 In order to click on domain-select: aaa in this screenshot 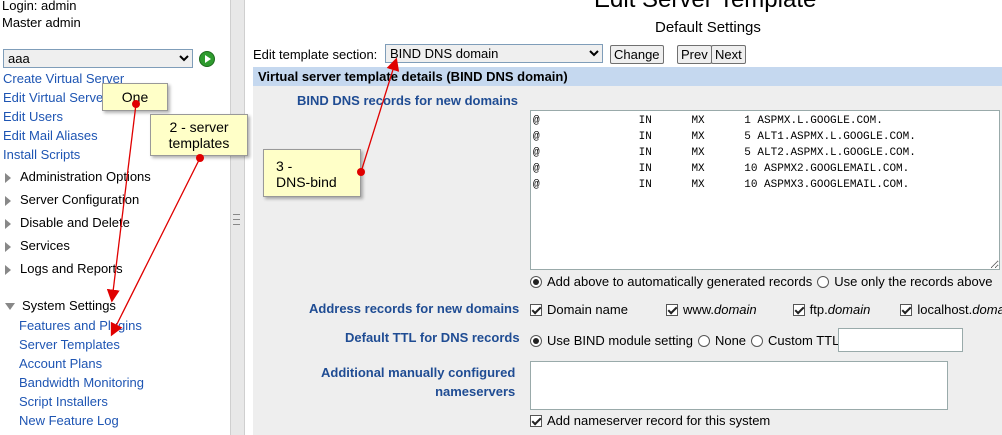, I will do `click(98, 58)`.